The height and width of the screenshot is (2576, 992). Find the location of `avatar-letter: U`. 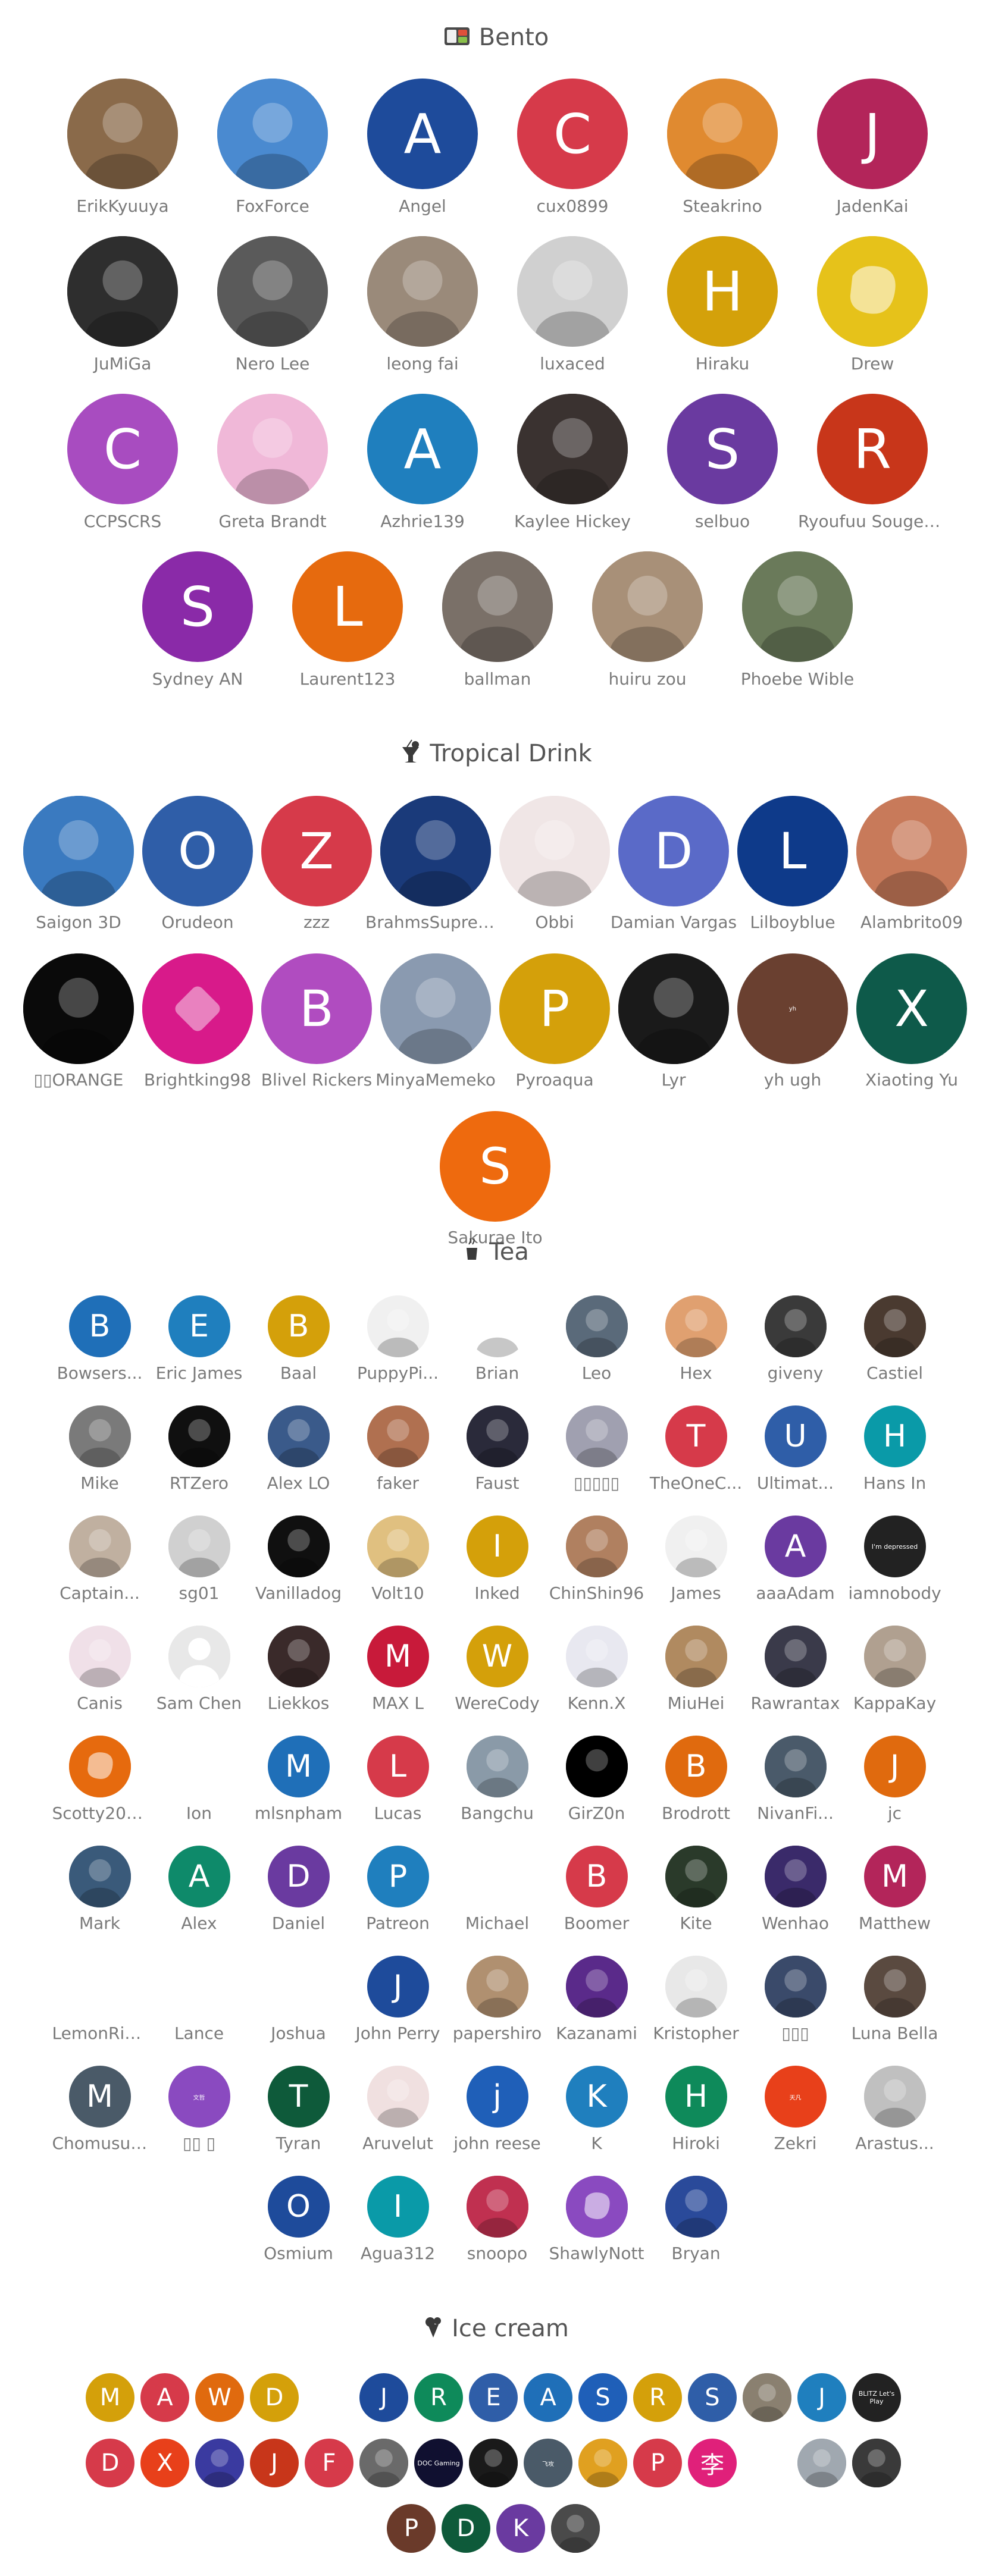

avatar-letter: U is located at coordinates (795, 1436).